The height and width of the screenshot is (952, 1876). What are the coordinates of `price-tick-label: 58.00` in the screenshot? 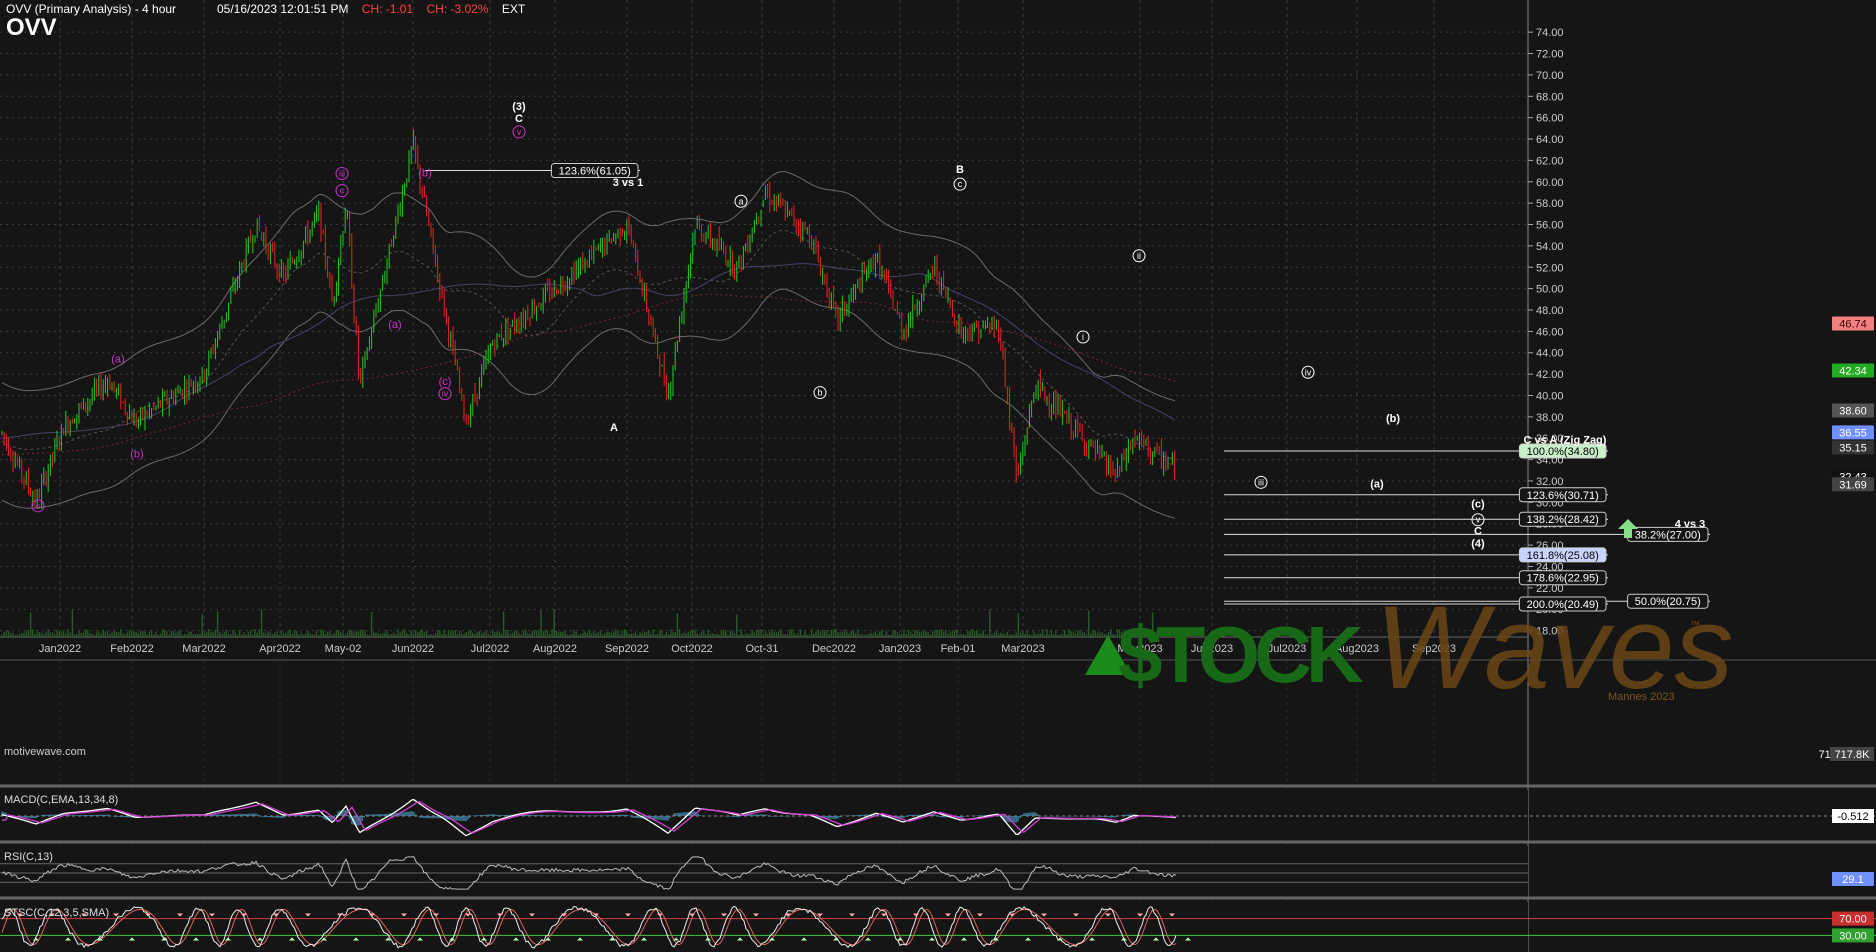 It's located at (1550, 204).